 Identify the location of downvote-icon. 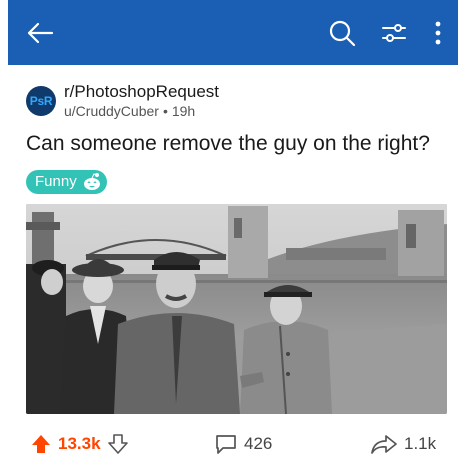
(118, 444).